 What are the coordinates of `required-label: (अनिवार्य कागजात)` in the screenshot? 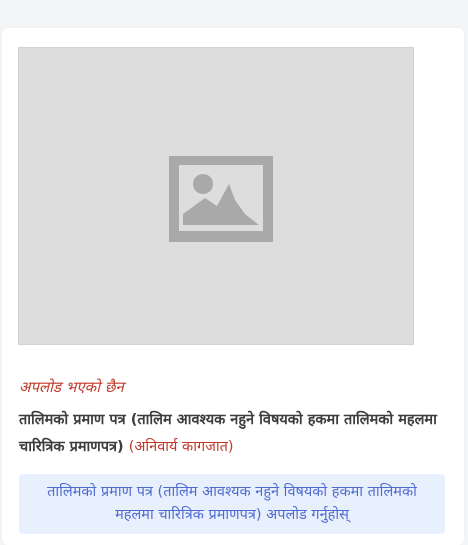 It's located at (181, 447).